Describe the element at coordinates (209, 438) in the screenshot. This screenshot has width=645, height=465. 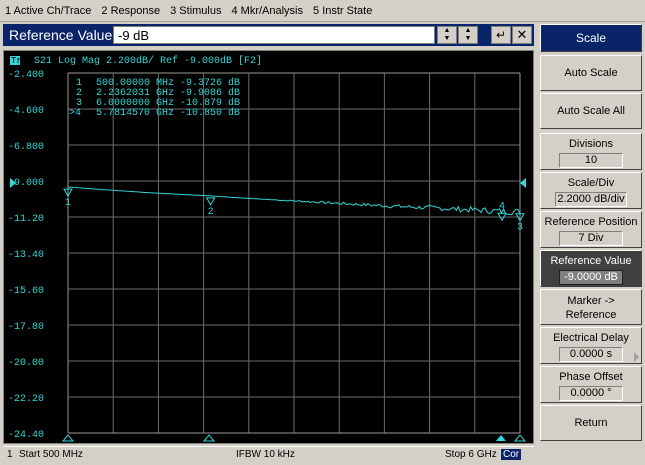
I see `marker-2-stimulus-icon` at that location.